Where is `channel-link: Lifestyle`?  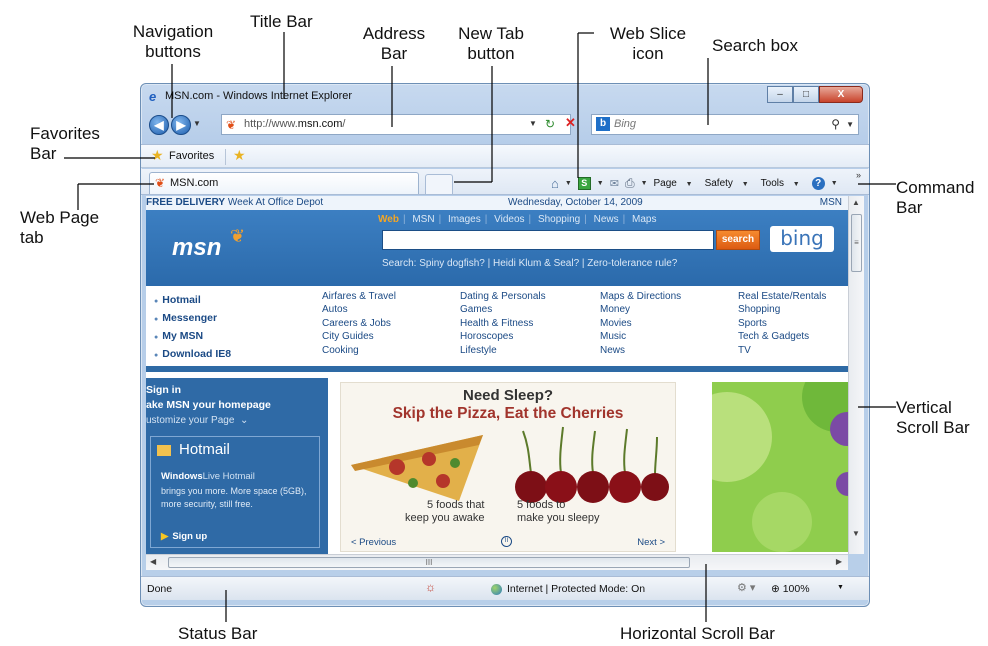
channel-link: Lifestyle is located at coordinates (503, 350).